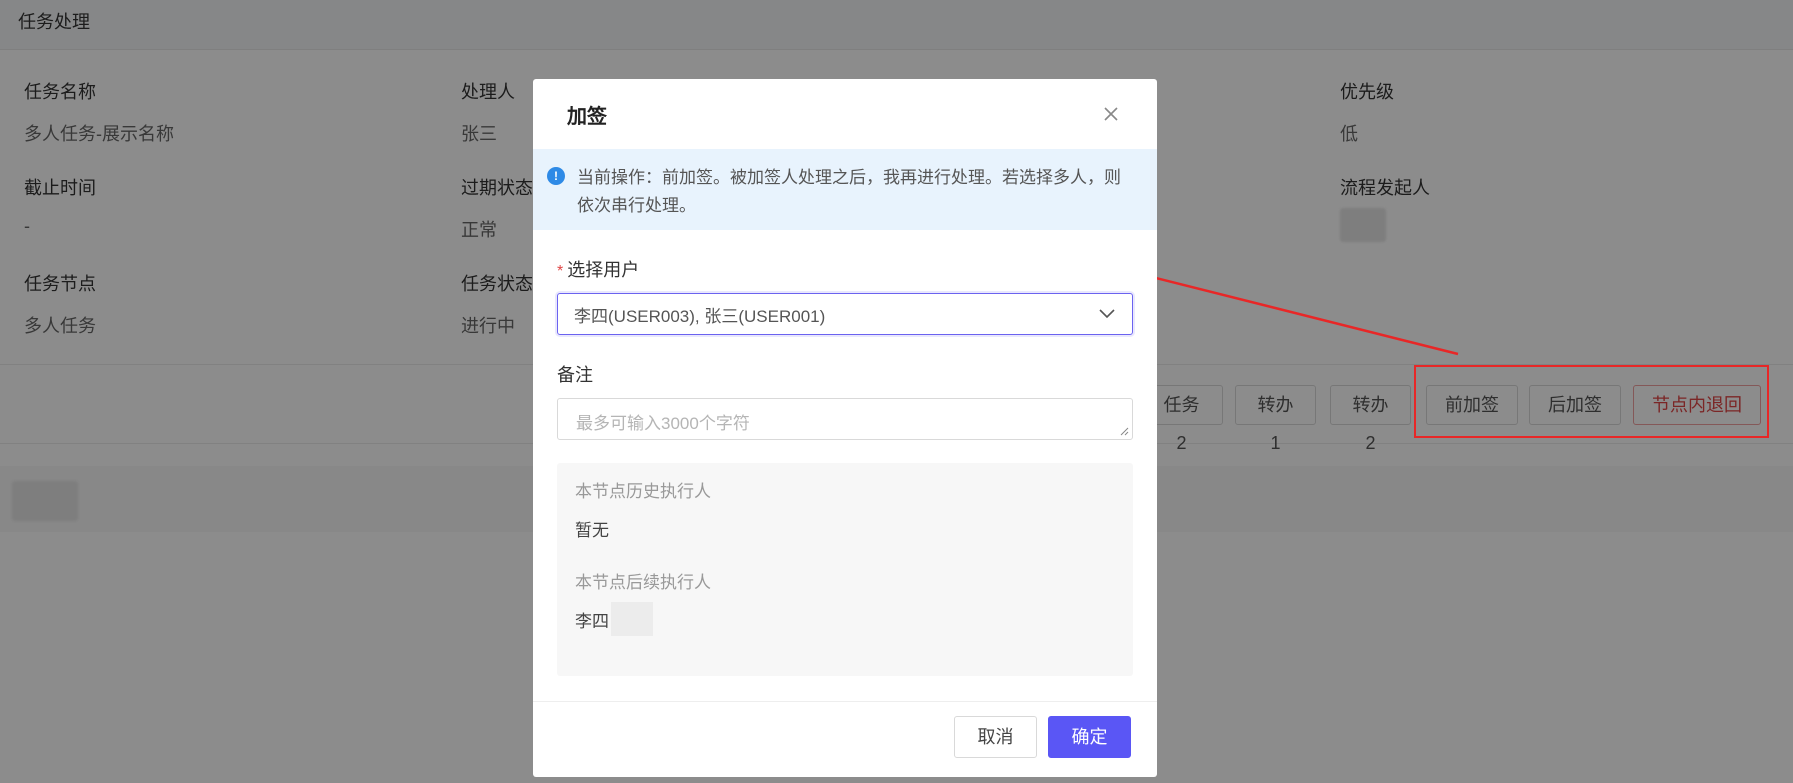  Describe the element at coordinates (1124, 431) in the screenshot. I see `resize-handle-icon` at that location.